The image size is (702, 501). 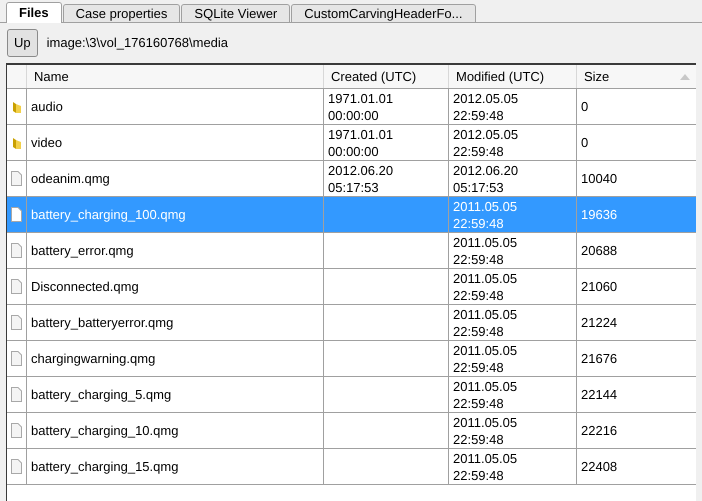 What do you see at coordinates (685, 77) in the screenshot?
I see `sort-ascending-icon` at bounding box center [685, 77].